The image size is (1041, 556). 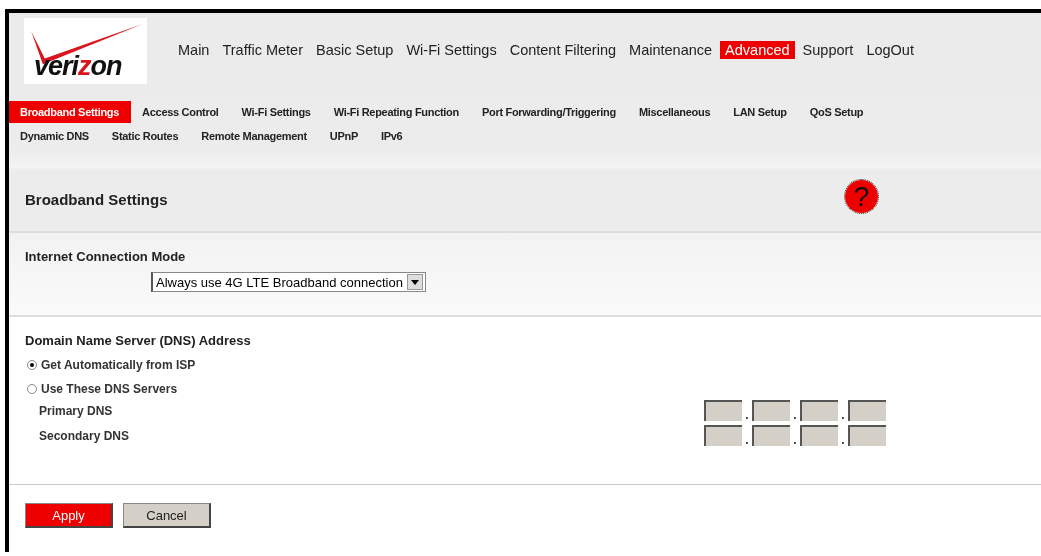 I want to click on nav-link: Support, so click(x=828, y=49).